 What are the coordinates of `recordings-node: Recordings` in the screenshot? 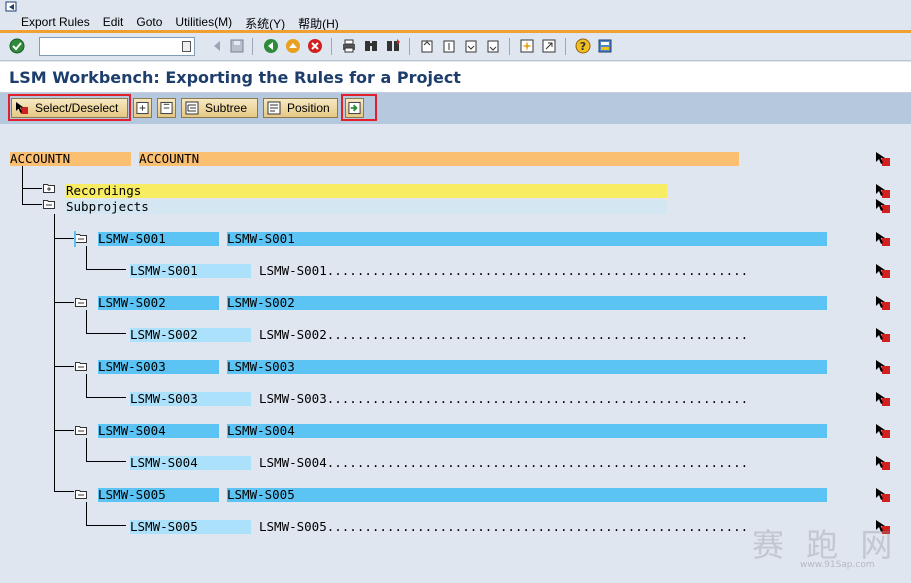 It's located at (366, 191).